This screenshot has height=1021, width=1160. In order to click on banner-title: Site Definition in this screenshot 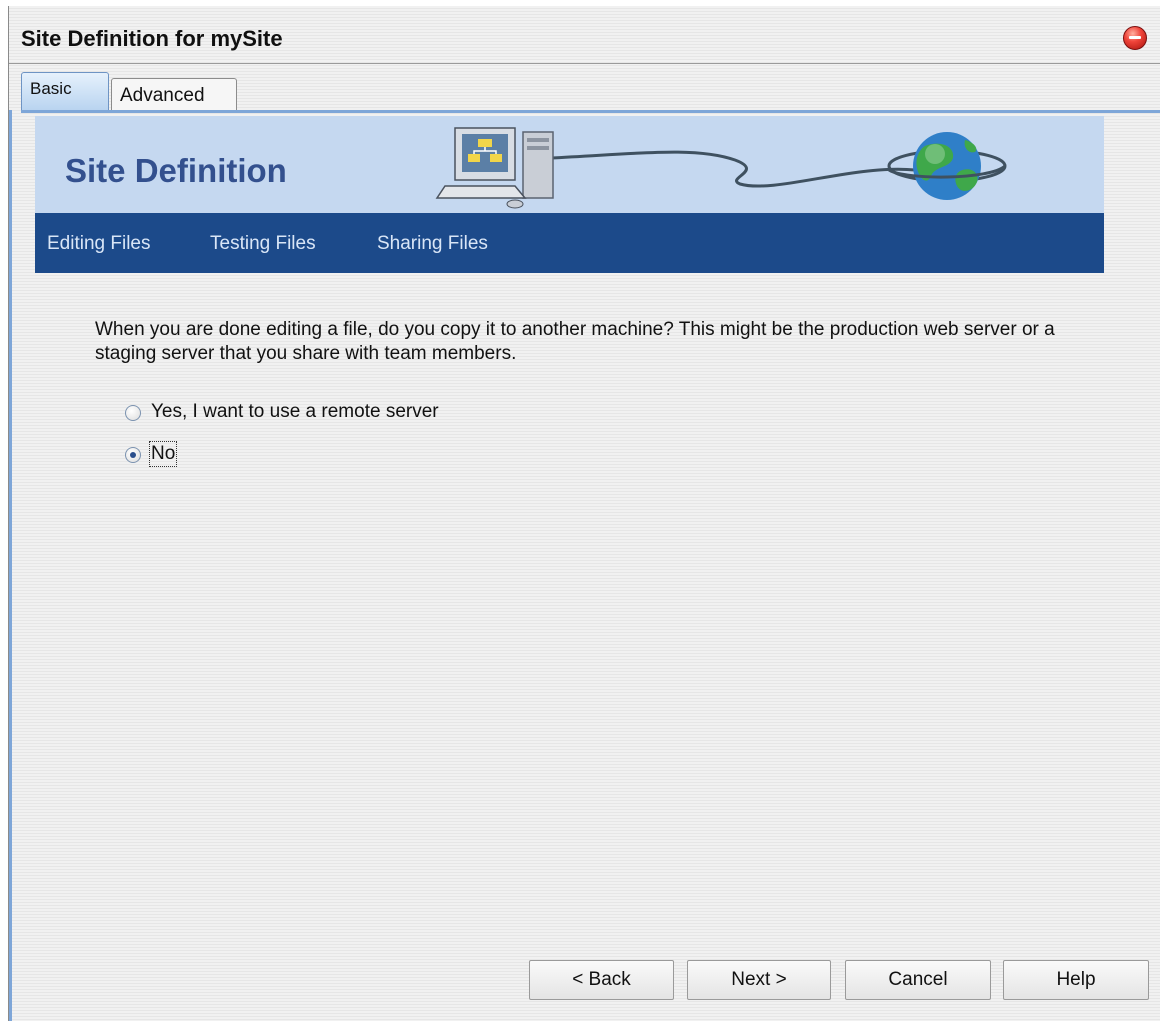, I will do `click(176, 170)`.